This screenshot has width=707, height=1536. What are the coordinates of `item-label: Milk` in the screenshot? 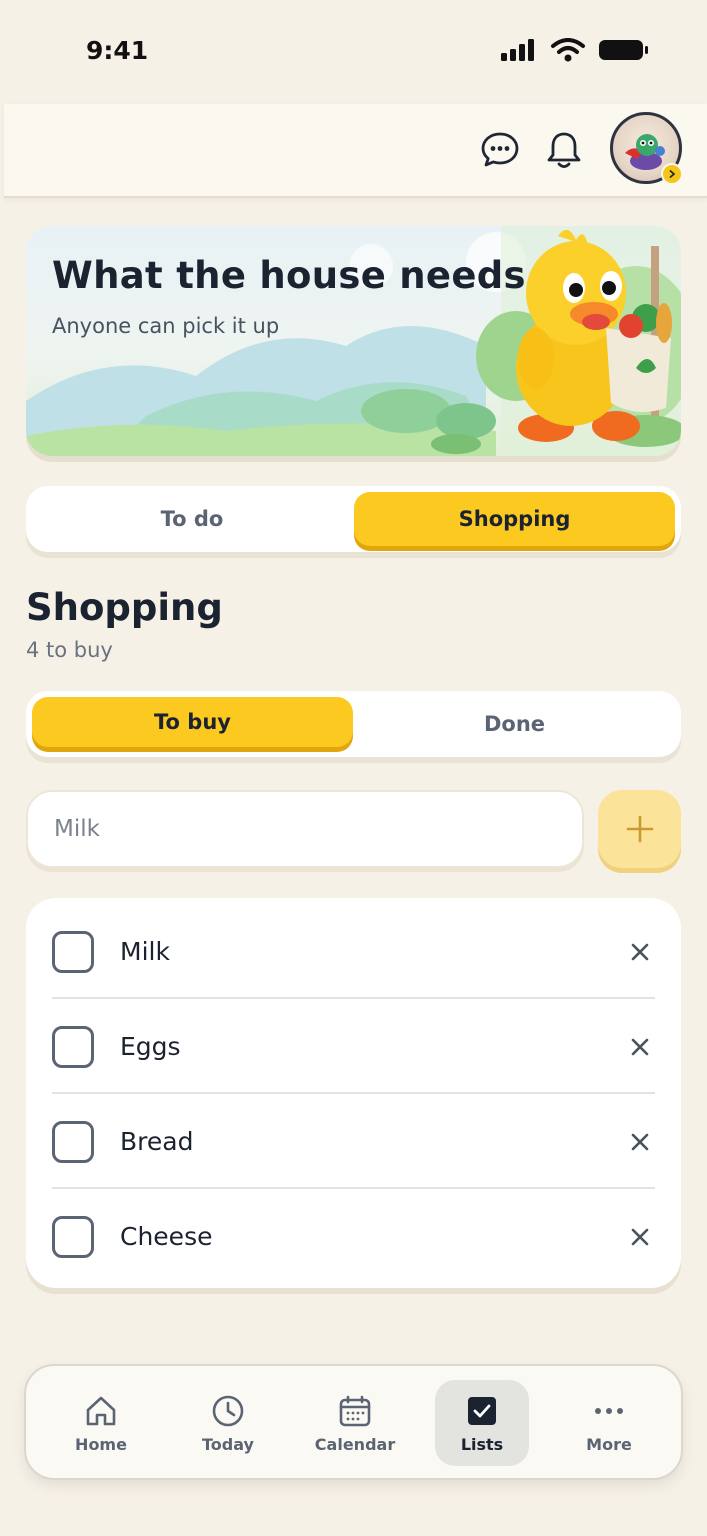 It's located at (145, 951).